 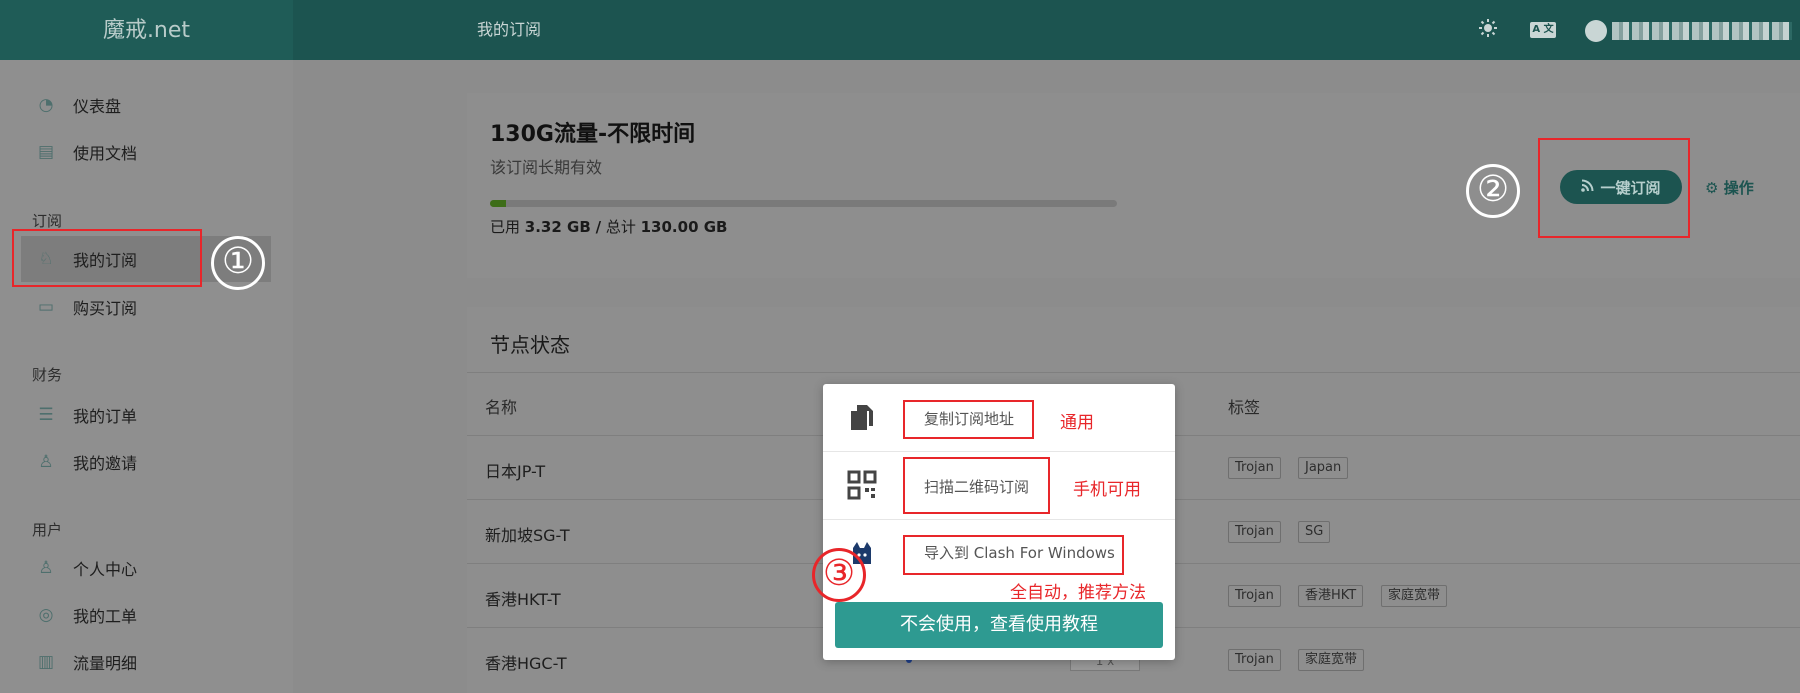 What do you see at coordinates (1013, 555) in the screenshot?
I see `annotation-box-clash` at bounding box center [1013, 555].